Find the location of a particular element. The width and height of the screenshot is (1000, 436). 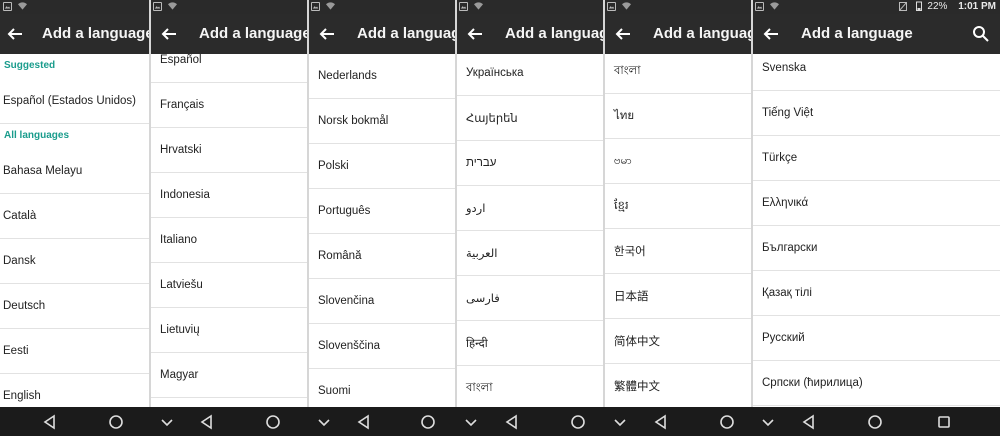

list-item: Српски (ћирилица) is located at coordinates (876, 383).